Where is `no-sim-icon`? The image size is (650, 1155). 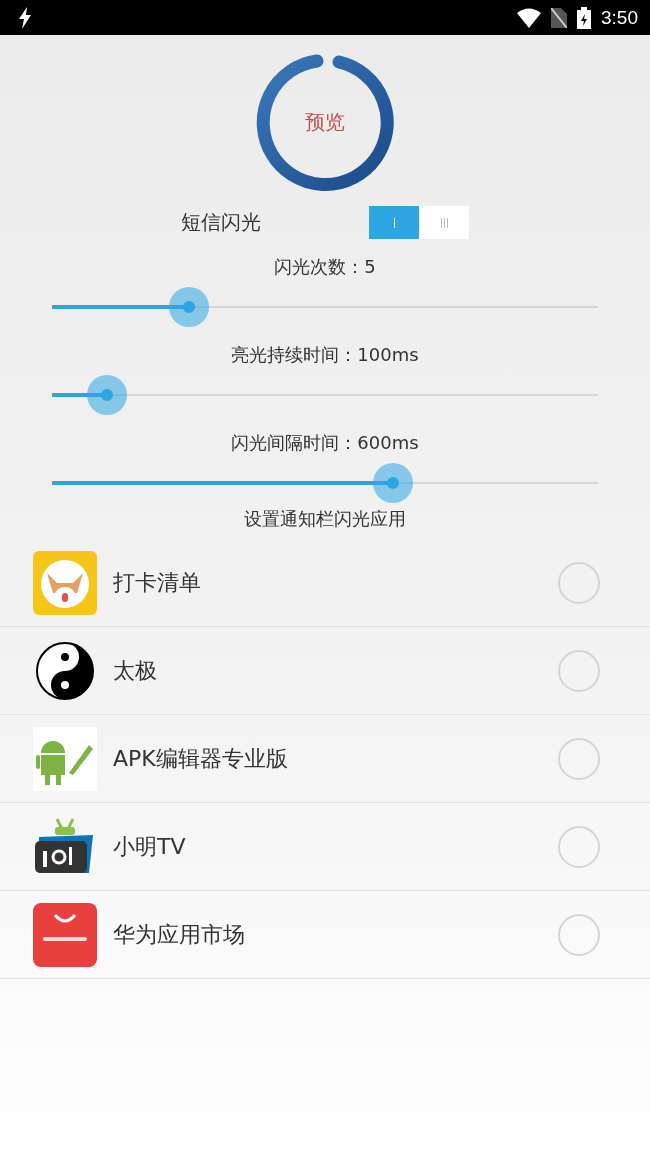
no-sim-icon is located at coordinates (559, 17).